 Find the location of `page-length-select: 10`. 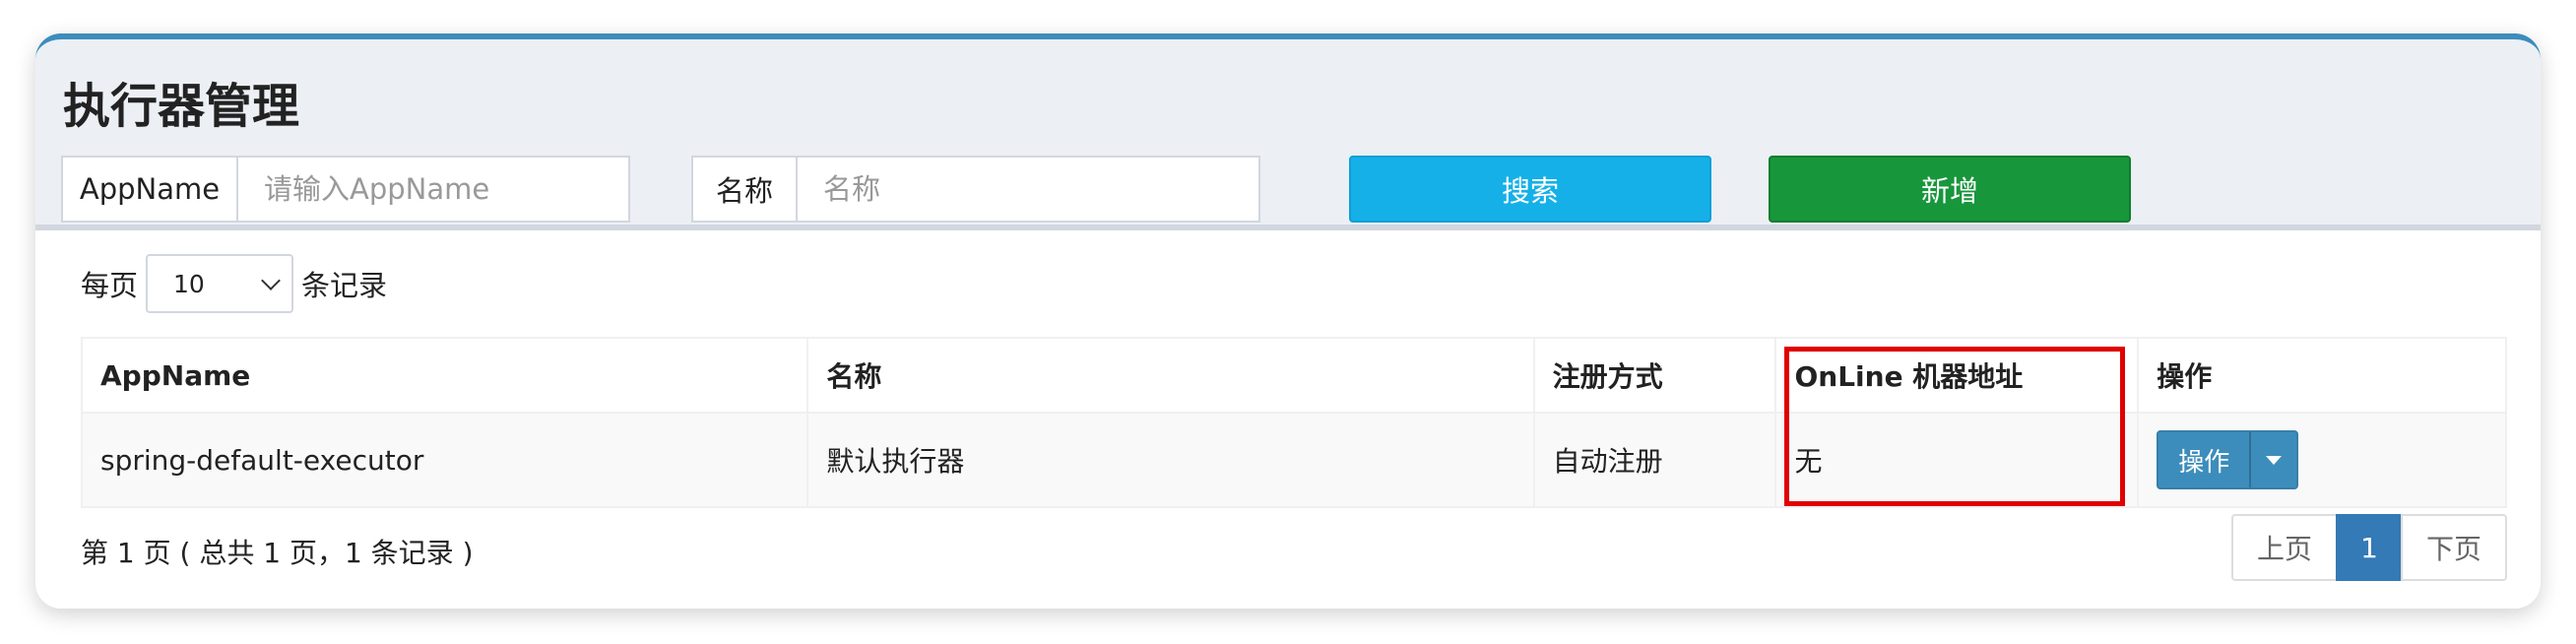

page-length-select: 10 is located at coordinates (220, 283).